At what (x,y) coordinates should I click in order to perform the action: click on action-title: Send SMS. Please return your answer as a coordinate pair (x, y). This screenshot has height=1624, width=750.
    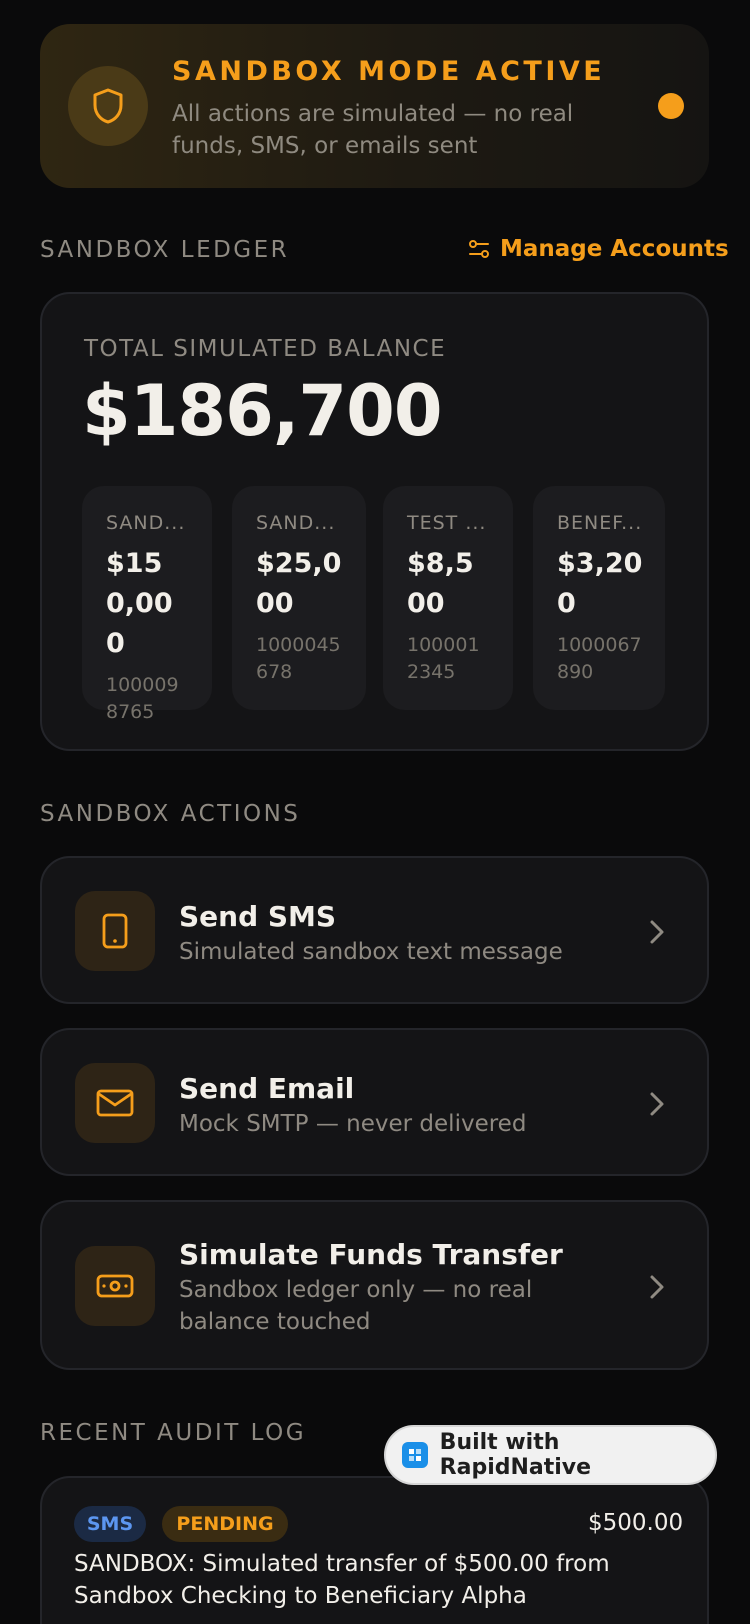
    Looking at the image, I should click on (258, 916).